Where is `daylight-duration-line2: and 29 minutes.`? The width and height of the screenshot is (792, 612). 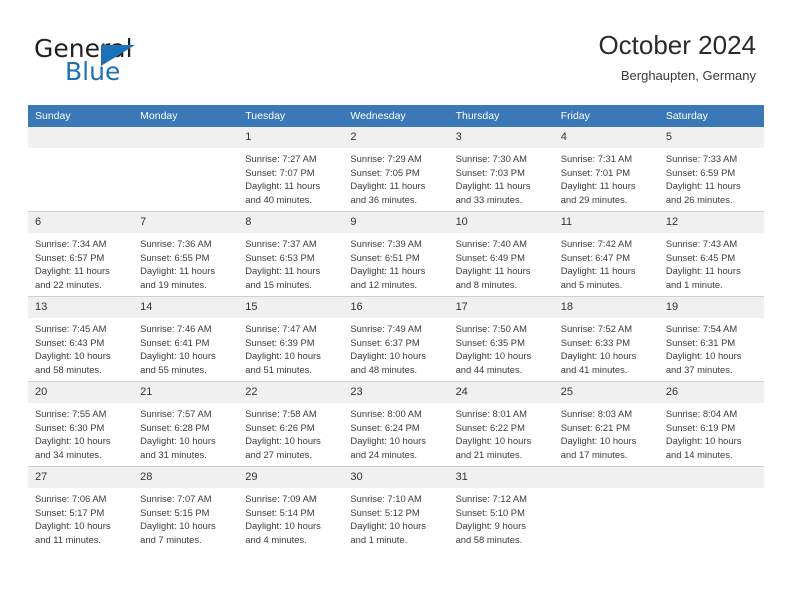 daylight-duration-line2: and 29 minutes. is located at coordinates (594, 199).